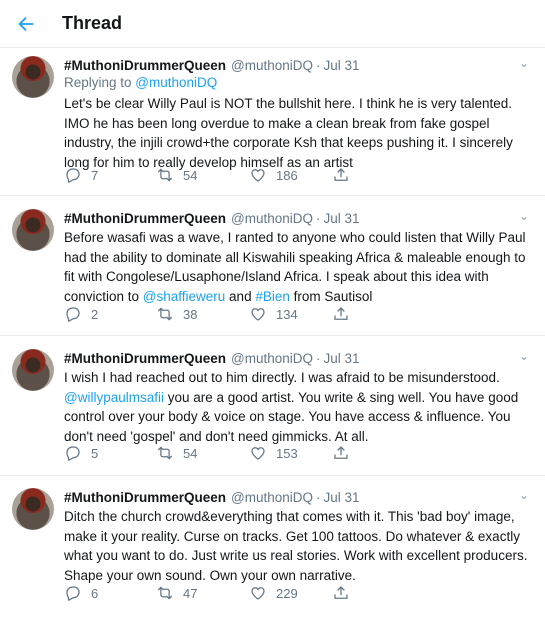 The image size is (545, 618). What do you see at coordinates (331, 296) in the screenshot?
I see `tweet-text-segment: from Sautisol` at bounding box center [331, 296].